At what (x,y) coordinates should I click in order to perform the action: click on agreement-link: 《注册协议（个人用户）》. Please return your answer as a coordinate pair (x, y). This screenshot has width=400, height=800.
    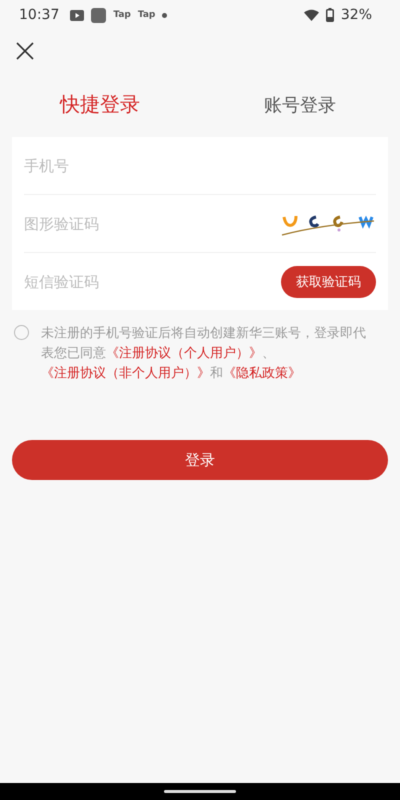
    Looking at the image, I should click on (184, 353).